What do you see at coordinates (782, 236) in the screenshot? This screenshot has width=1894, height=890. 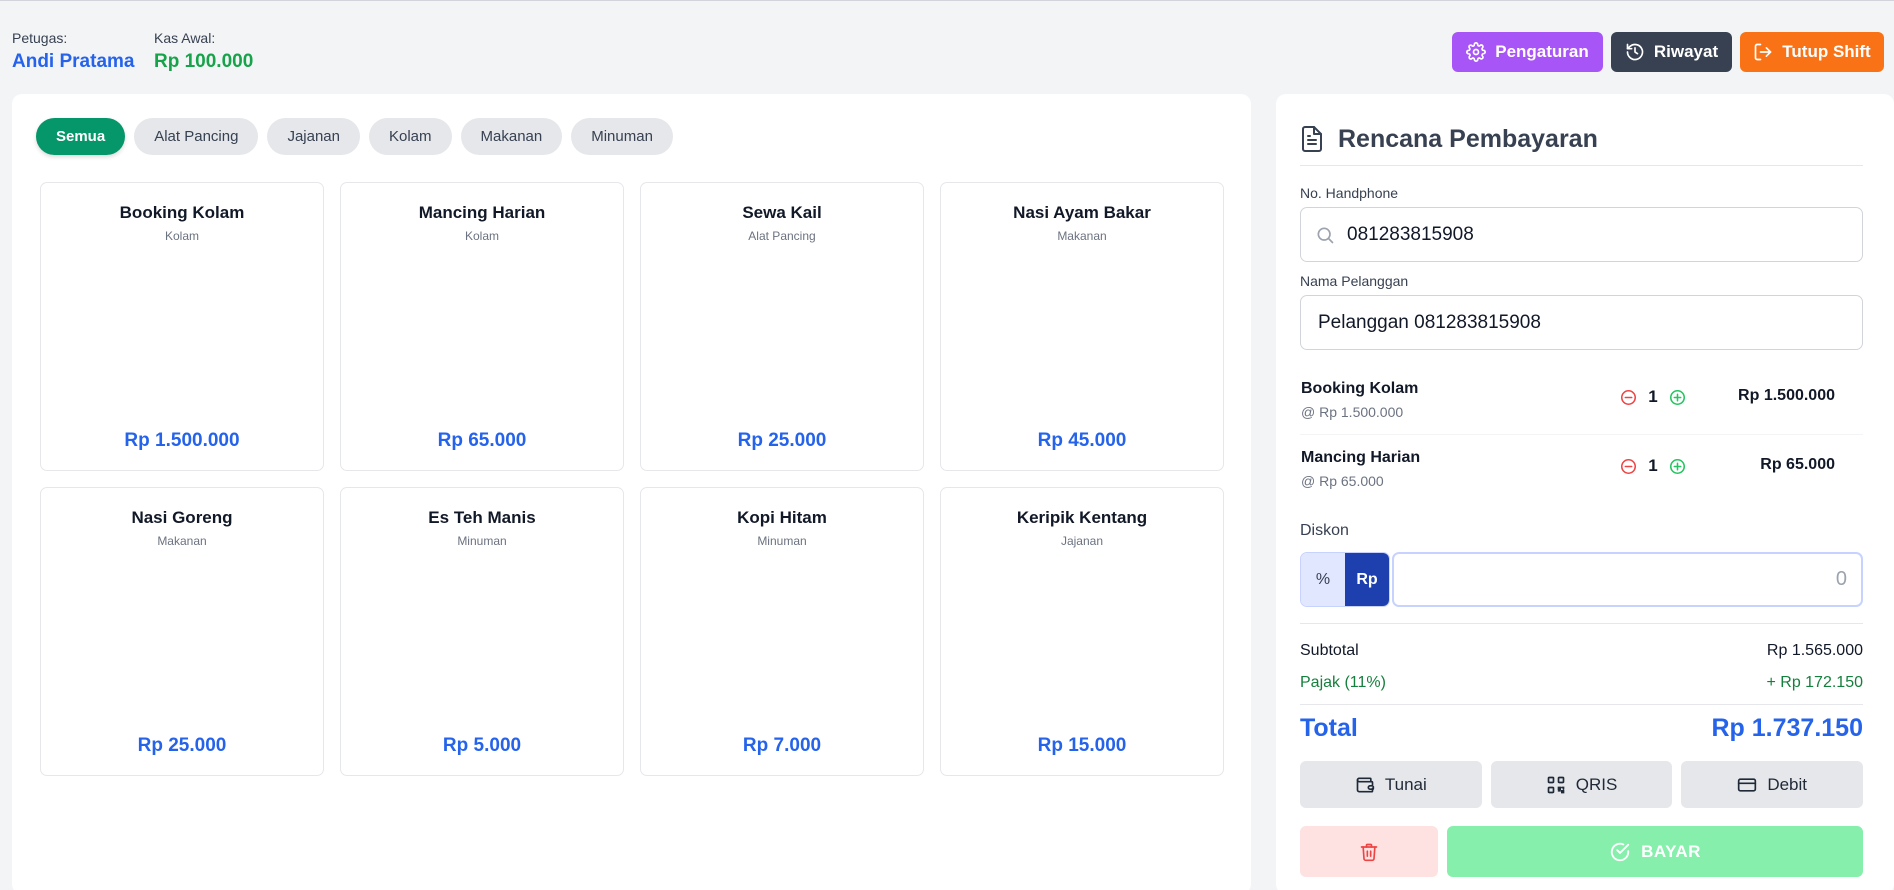 I see `product-category: Alat Pancing` at bounding box center [782, 236].